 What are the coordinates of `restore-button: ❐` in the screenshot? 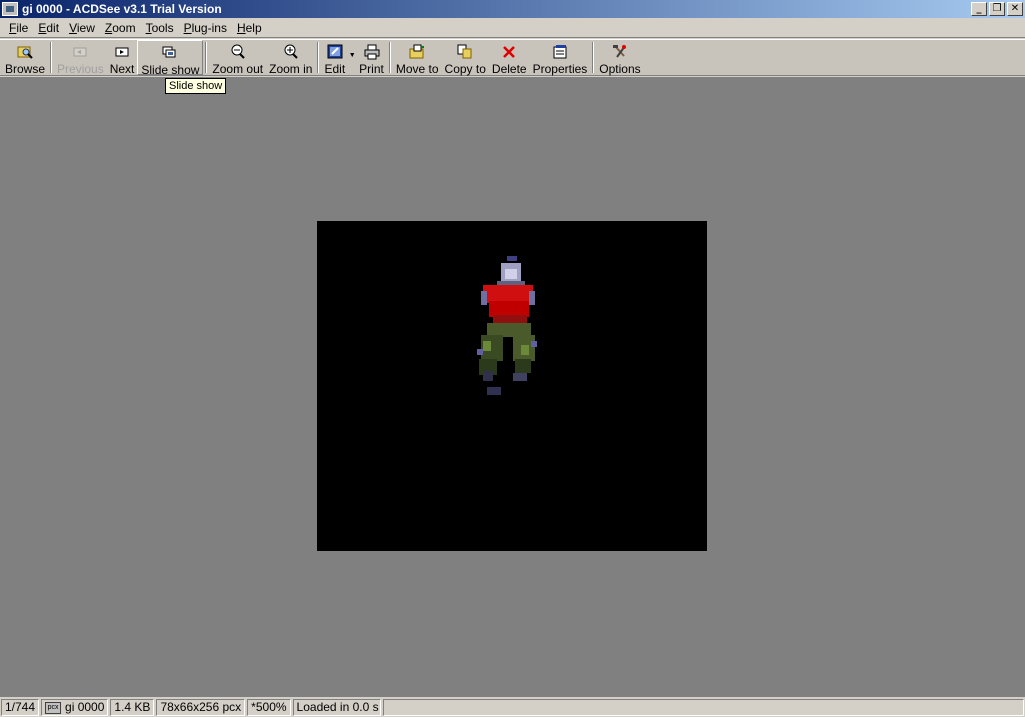 It's located at (997, 9).